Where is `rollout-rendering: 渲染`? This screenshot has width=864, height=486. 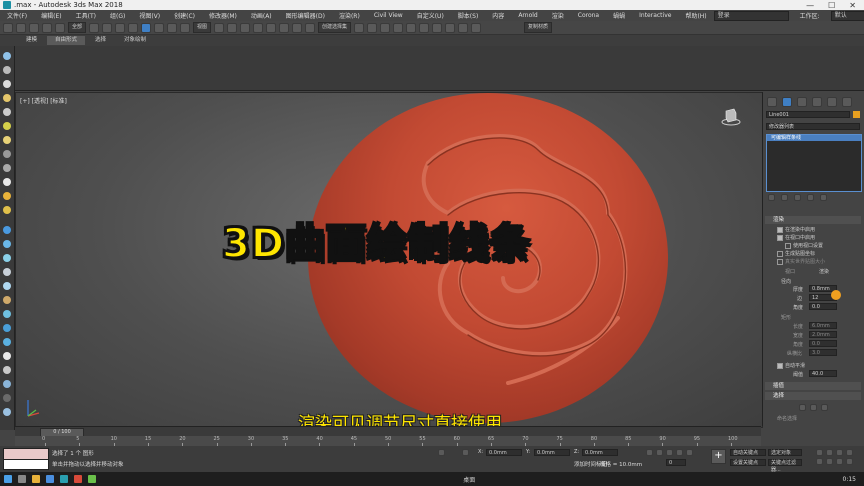 rollout-rendering: 渲染 is located at coordinates (813, 220).